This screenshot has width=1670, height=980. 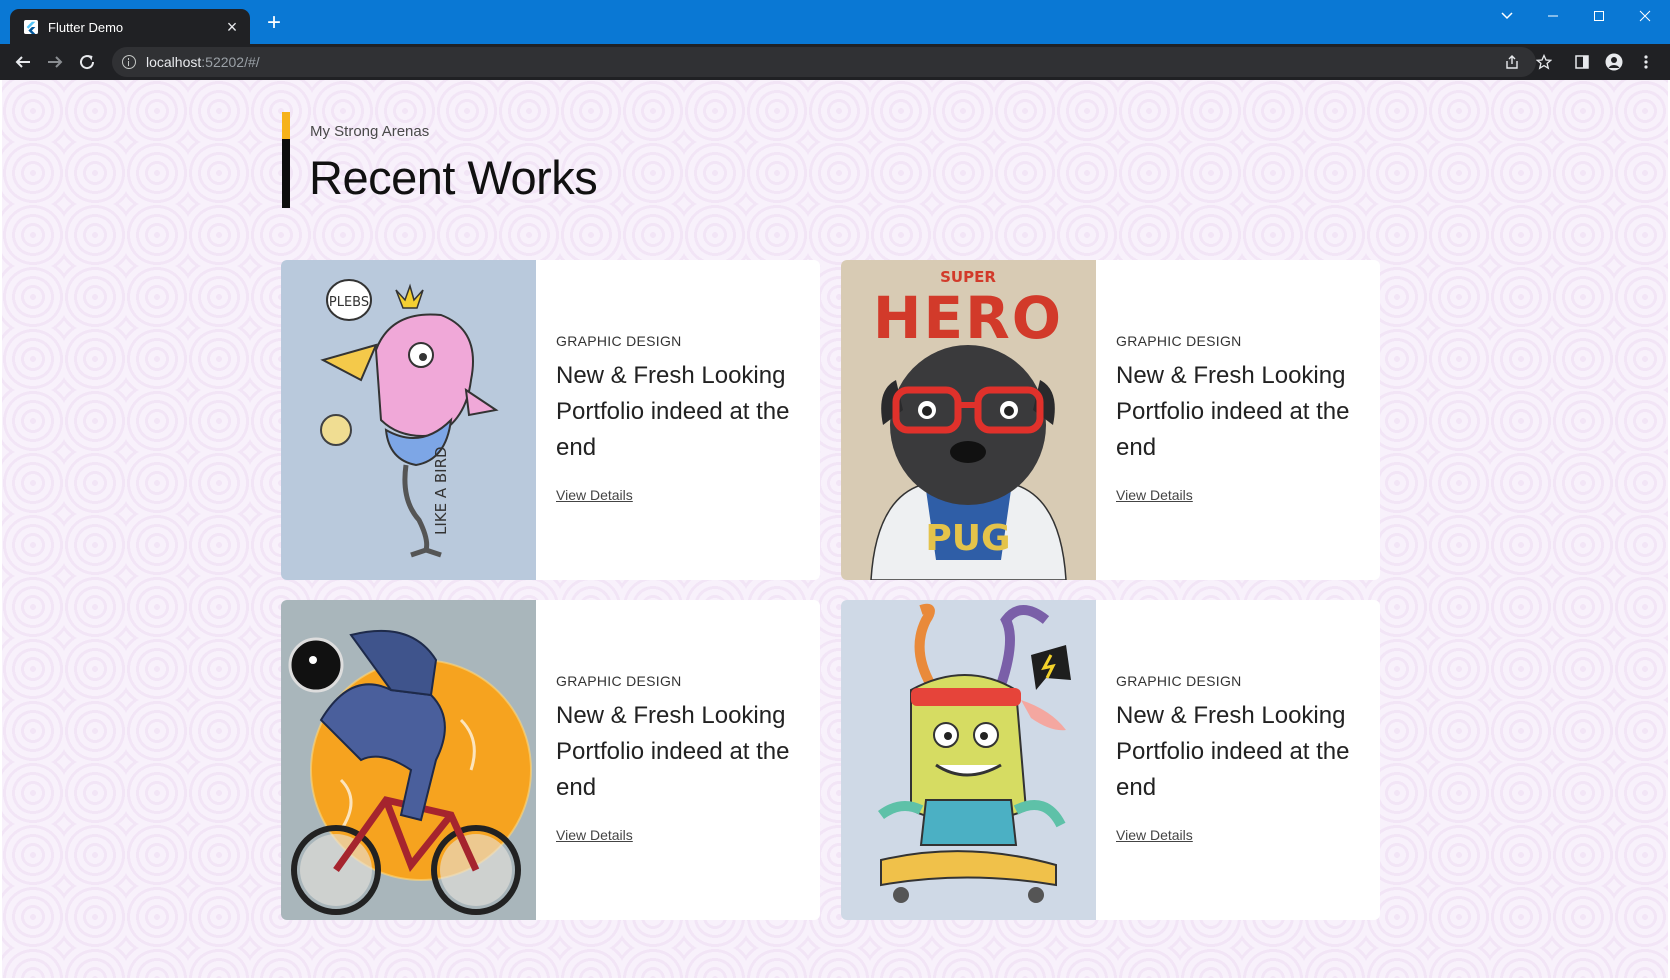 What do you see at coordinates (1507, 16) in the screenshot?
I see `tab-search-icon` at bounding box center [1507, 16].